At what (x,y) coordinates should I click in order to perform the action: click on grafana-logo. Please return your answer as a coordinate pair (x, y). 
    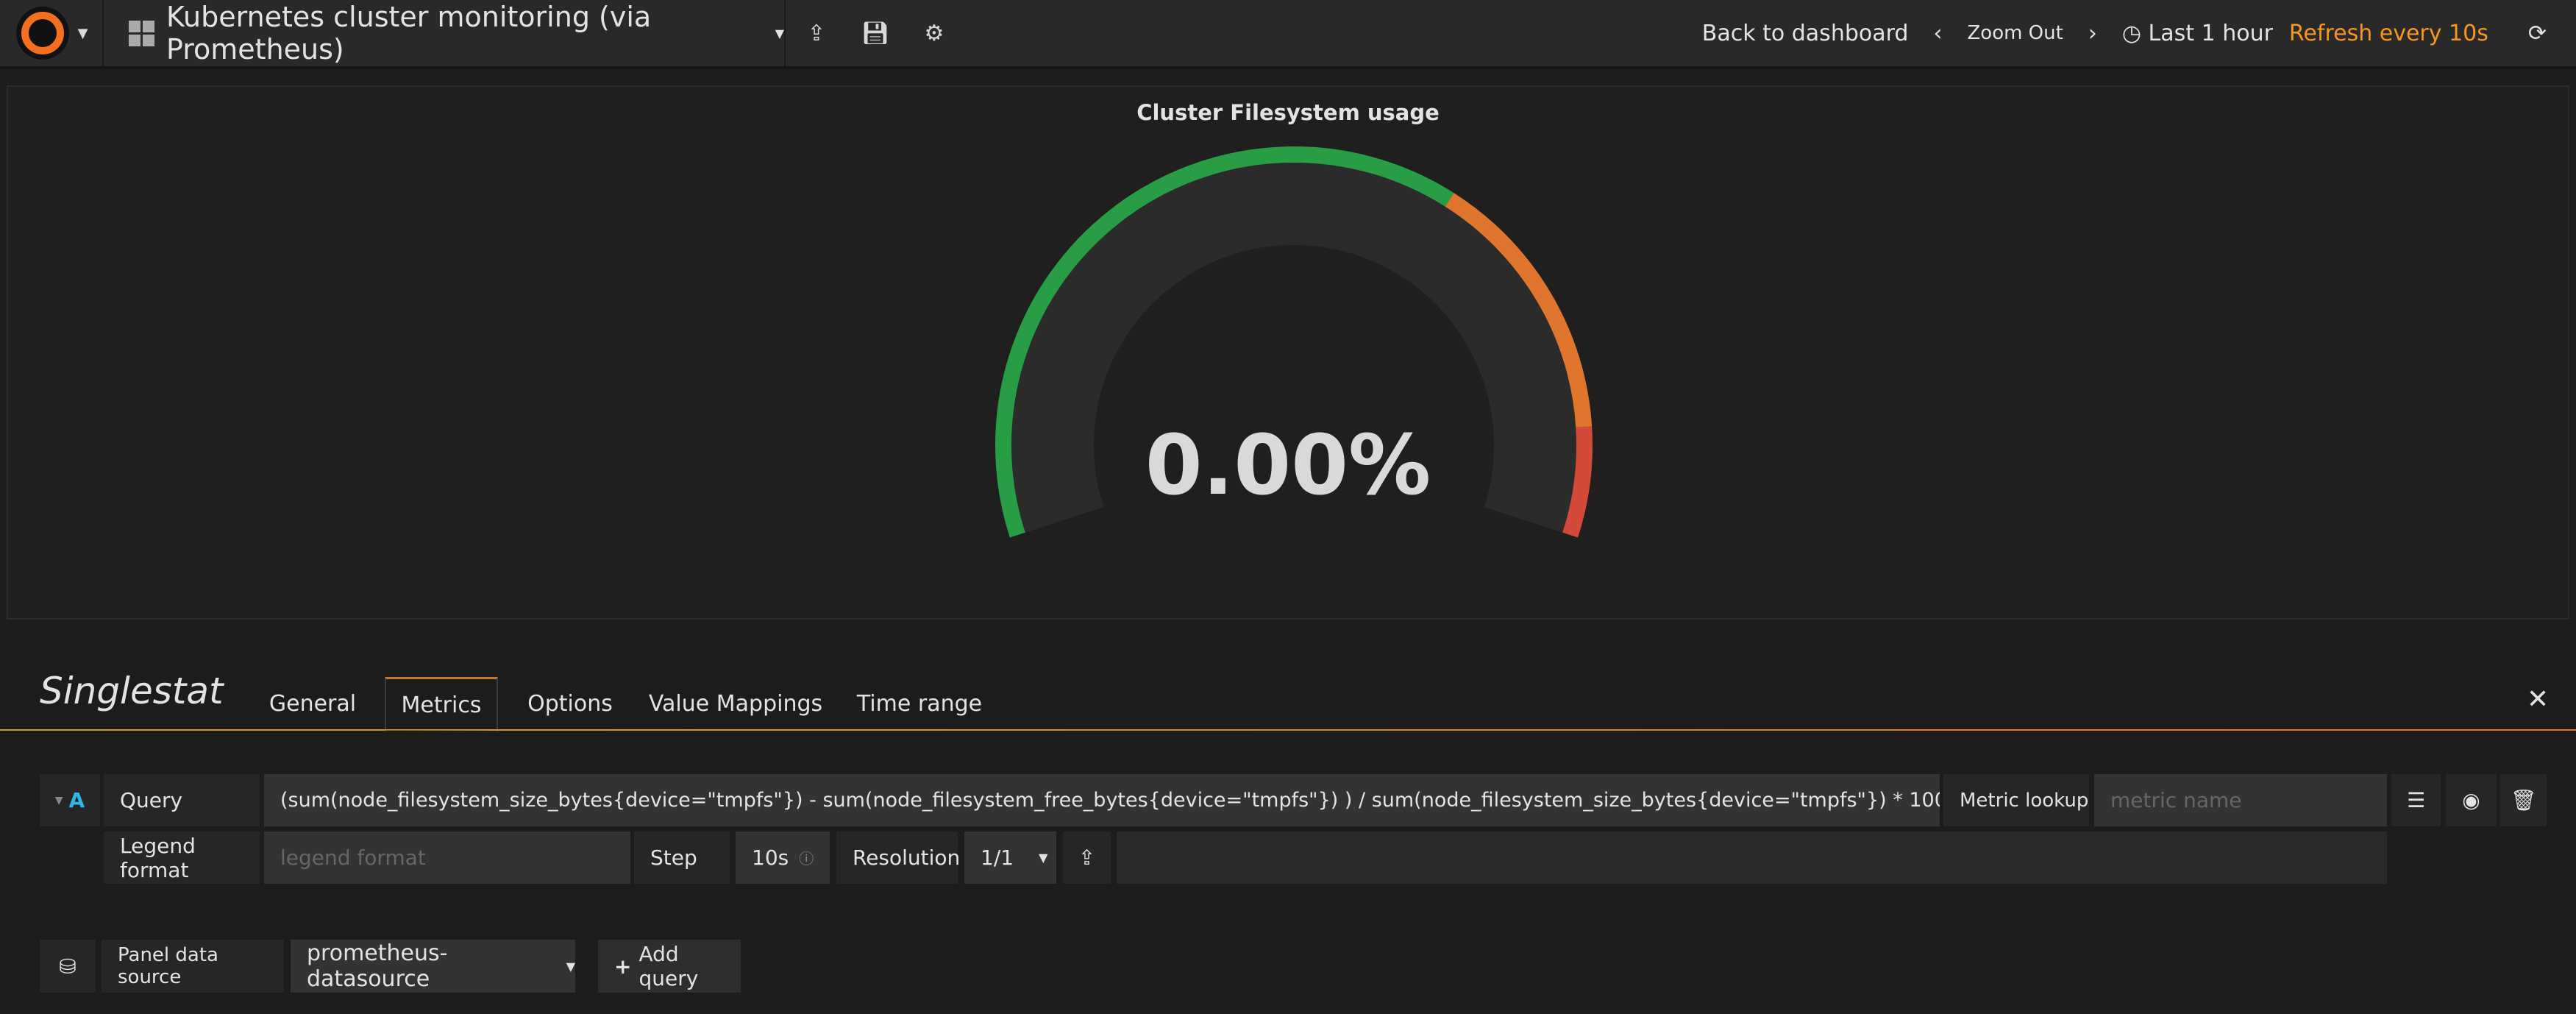
    Looking at the image, I should click on (42, 33).